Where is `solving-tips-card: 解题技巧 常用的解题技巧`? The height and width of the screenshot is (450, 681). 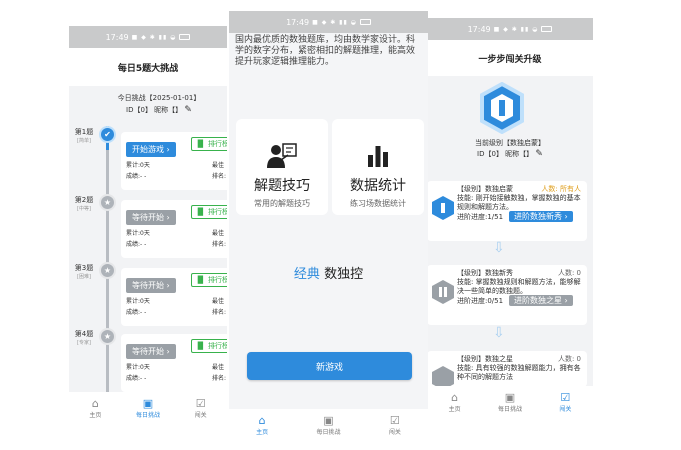
solving-tips-card: 解题技巧 常用的解题技巧 is located at coordinates (282, 167).